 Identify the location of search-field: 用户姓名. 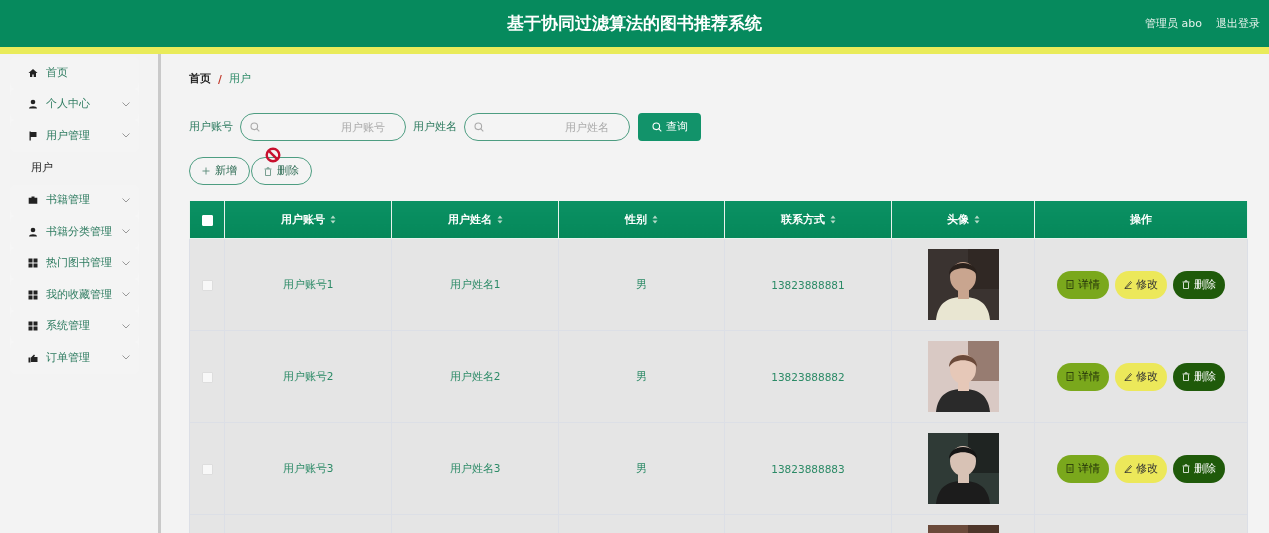
(547, 127).